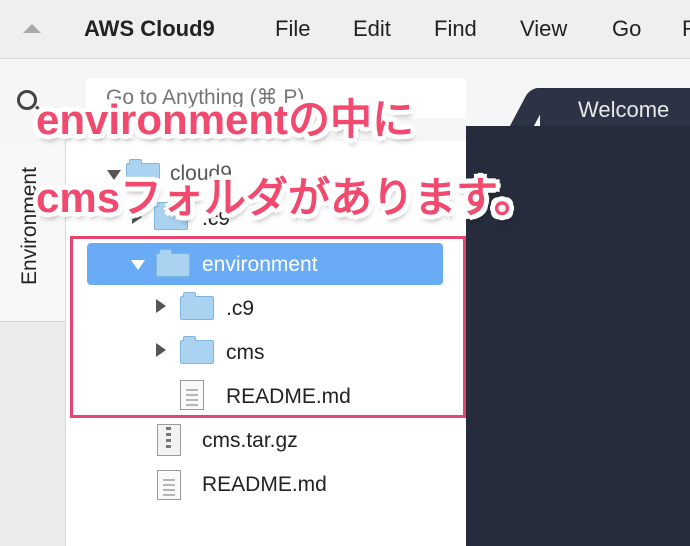  What do you see at coordinates (264, 485) in the screenshot?
I see `tree-item-readme: README.md` at bounding box center [264, 485].